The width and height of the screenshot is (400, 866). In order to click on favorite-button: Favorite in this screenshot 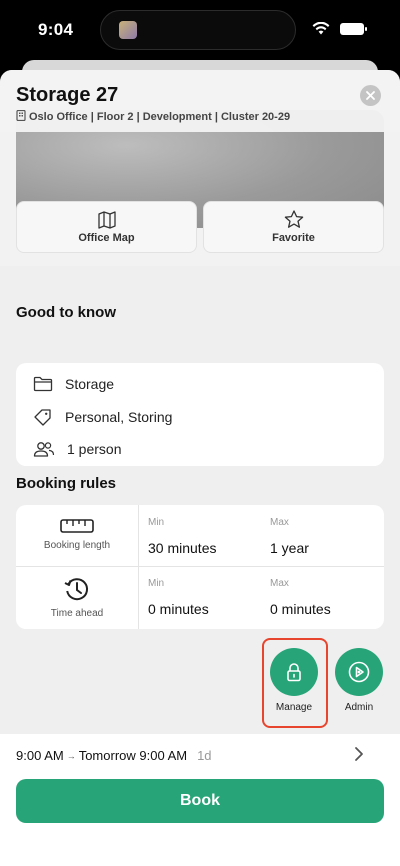, I will do `click(293, 227)`.